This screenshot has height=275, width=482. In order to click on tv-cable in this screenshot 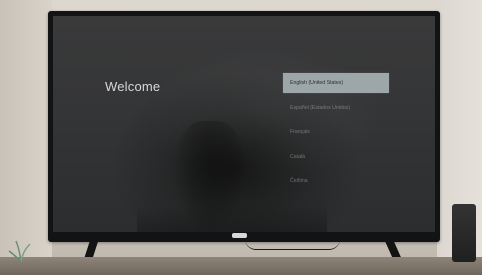, I will do `click(292, 244)`.